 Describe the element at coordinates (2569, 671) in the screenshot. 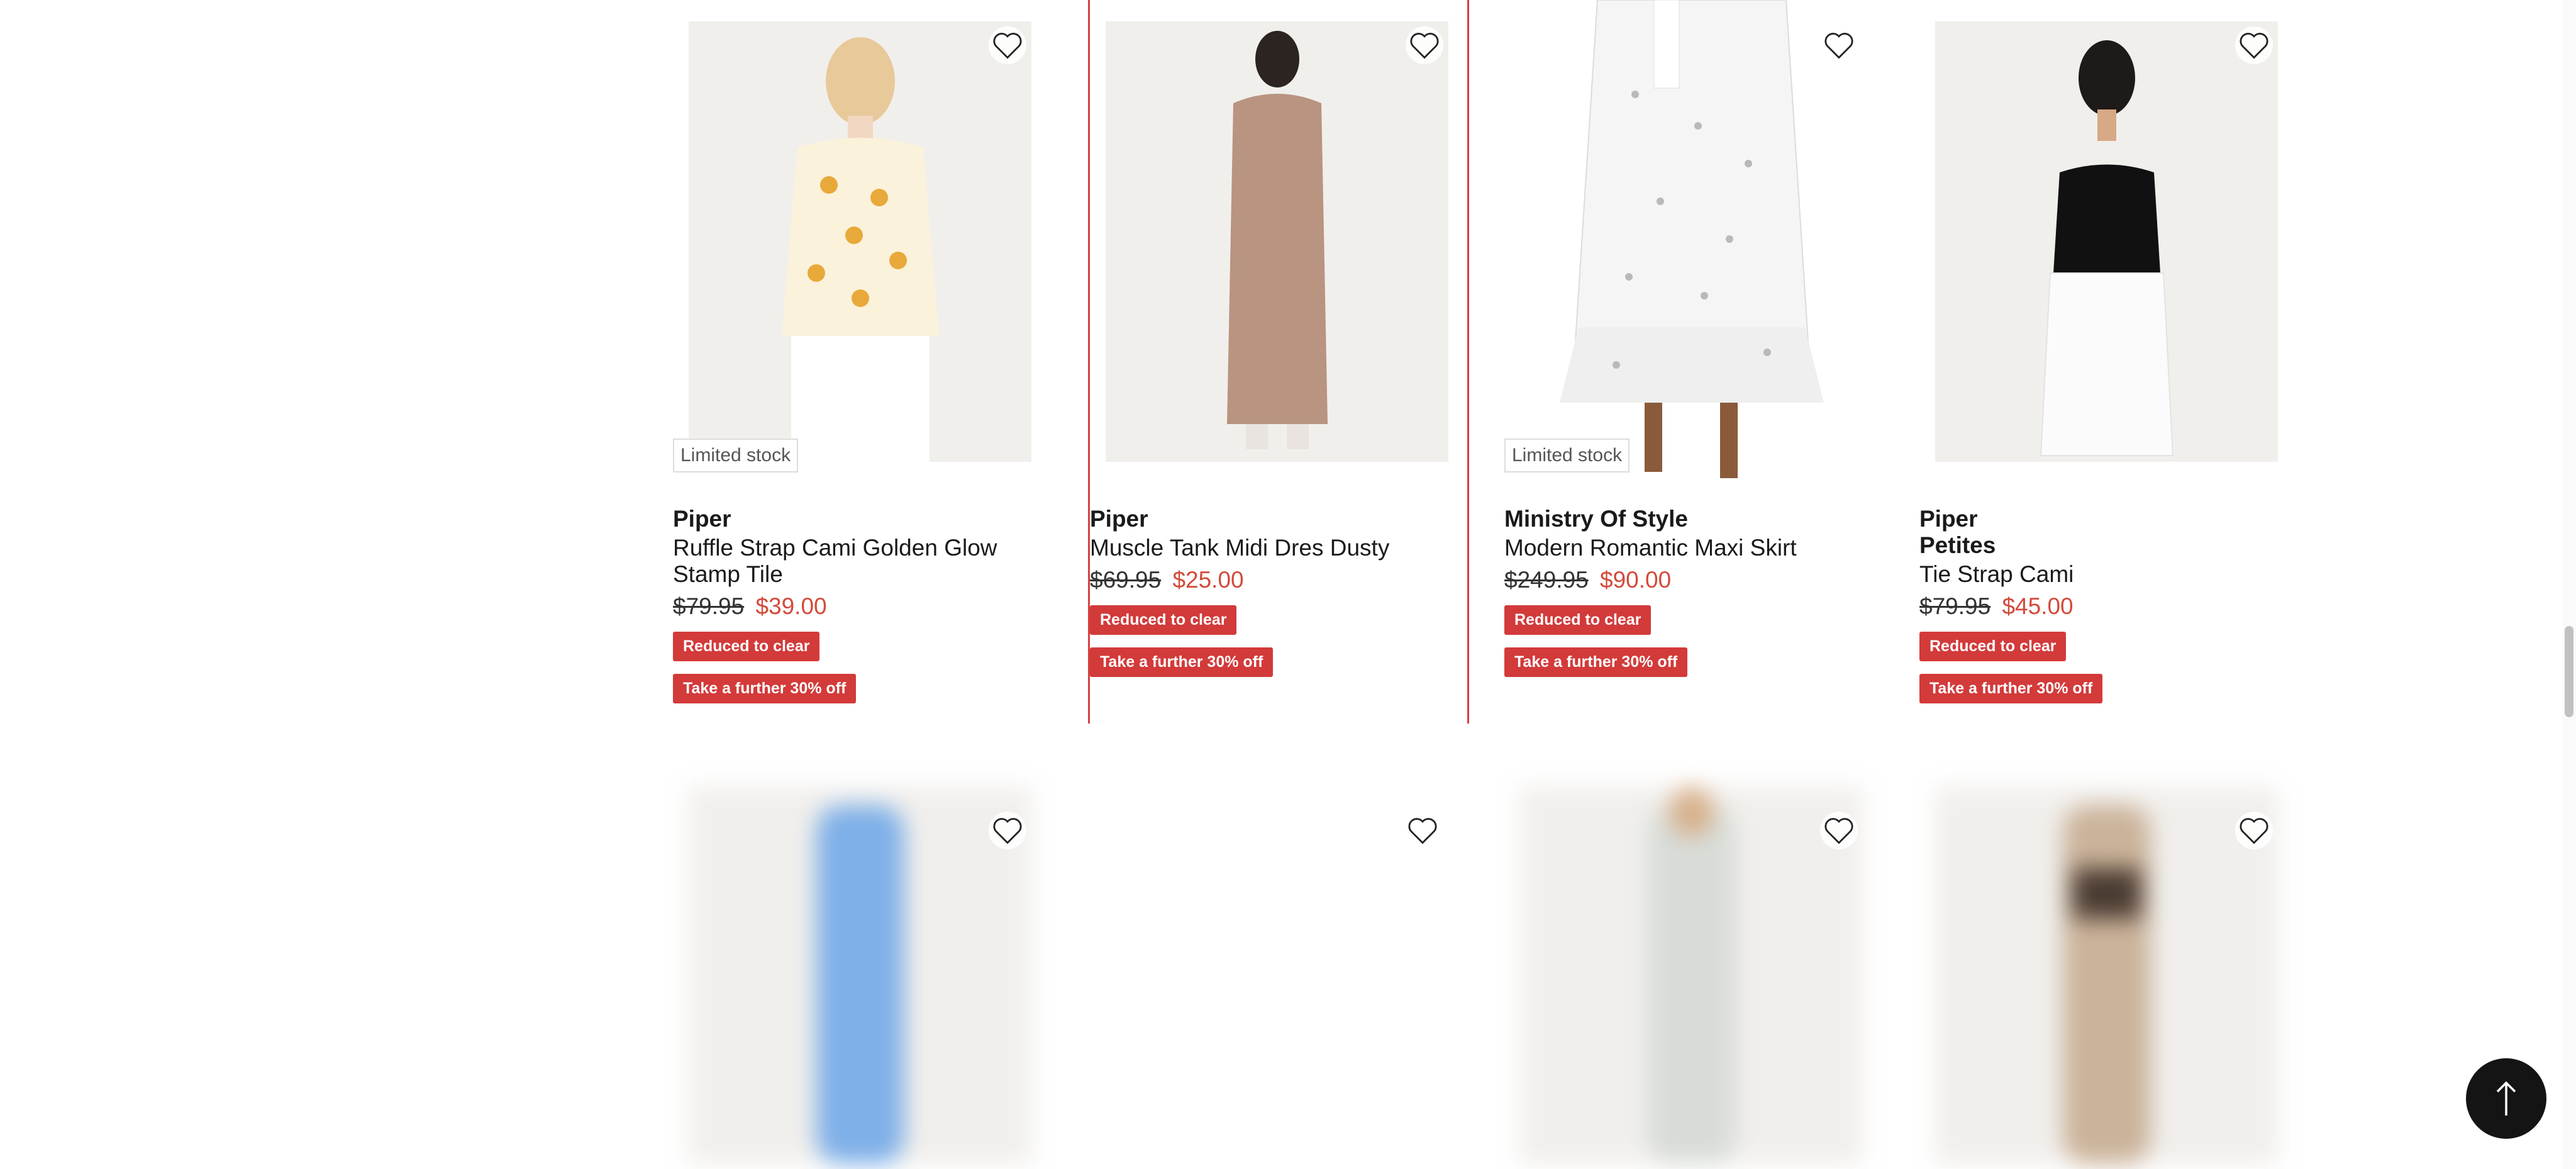

I see `scrollbar-thumb` at that location.